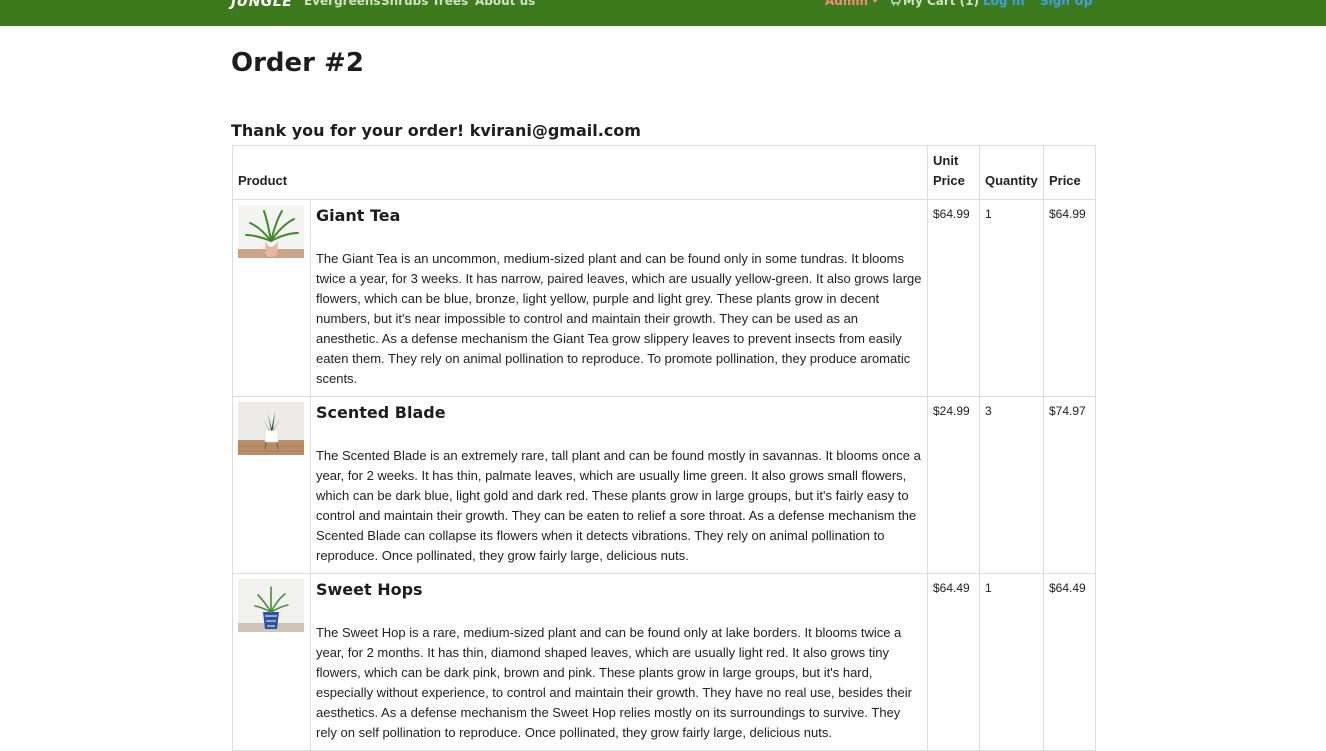  Describe the element at coordinates (953, 172) in the screenshot. I see `header-unit-price: Unit Price` at that location.